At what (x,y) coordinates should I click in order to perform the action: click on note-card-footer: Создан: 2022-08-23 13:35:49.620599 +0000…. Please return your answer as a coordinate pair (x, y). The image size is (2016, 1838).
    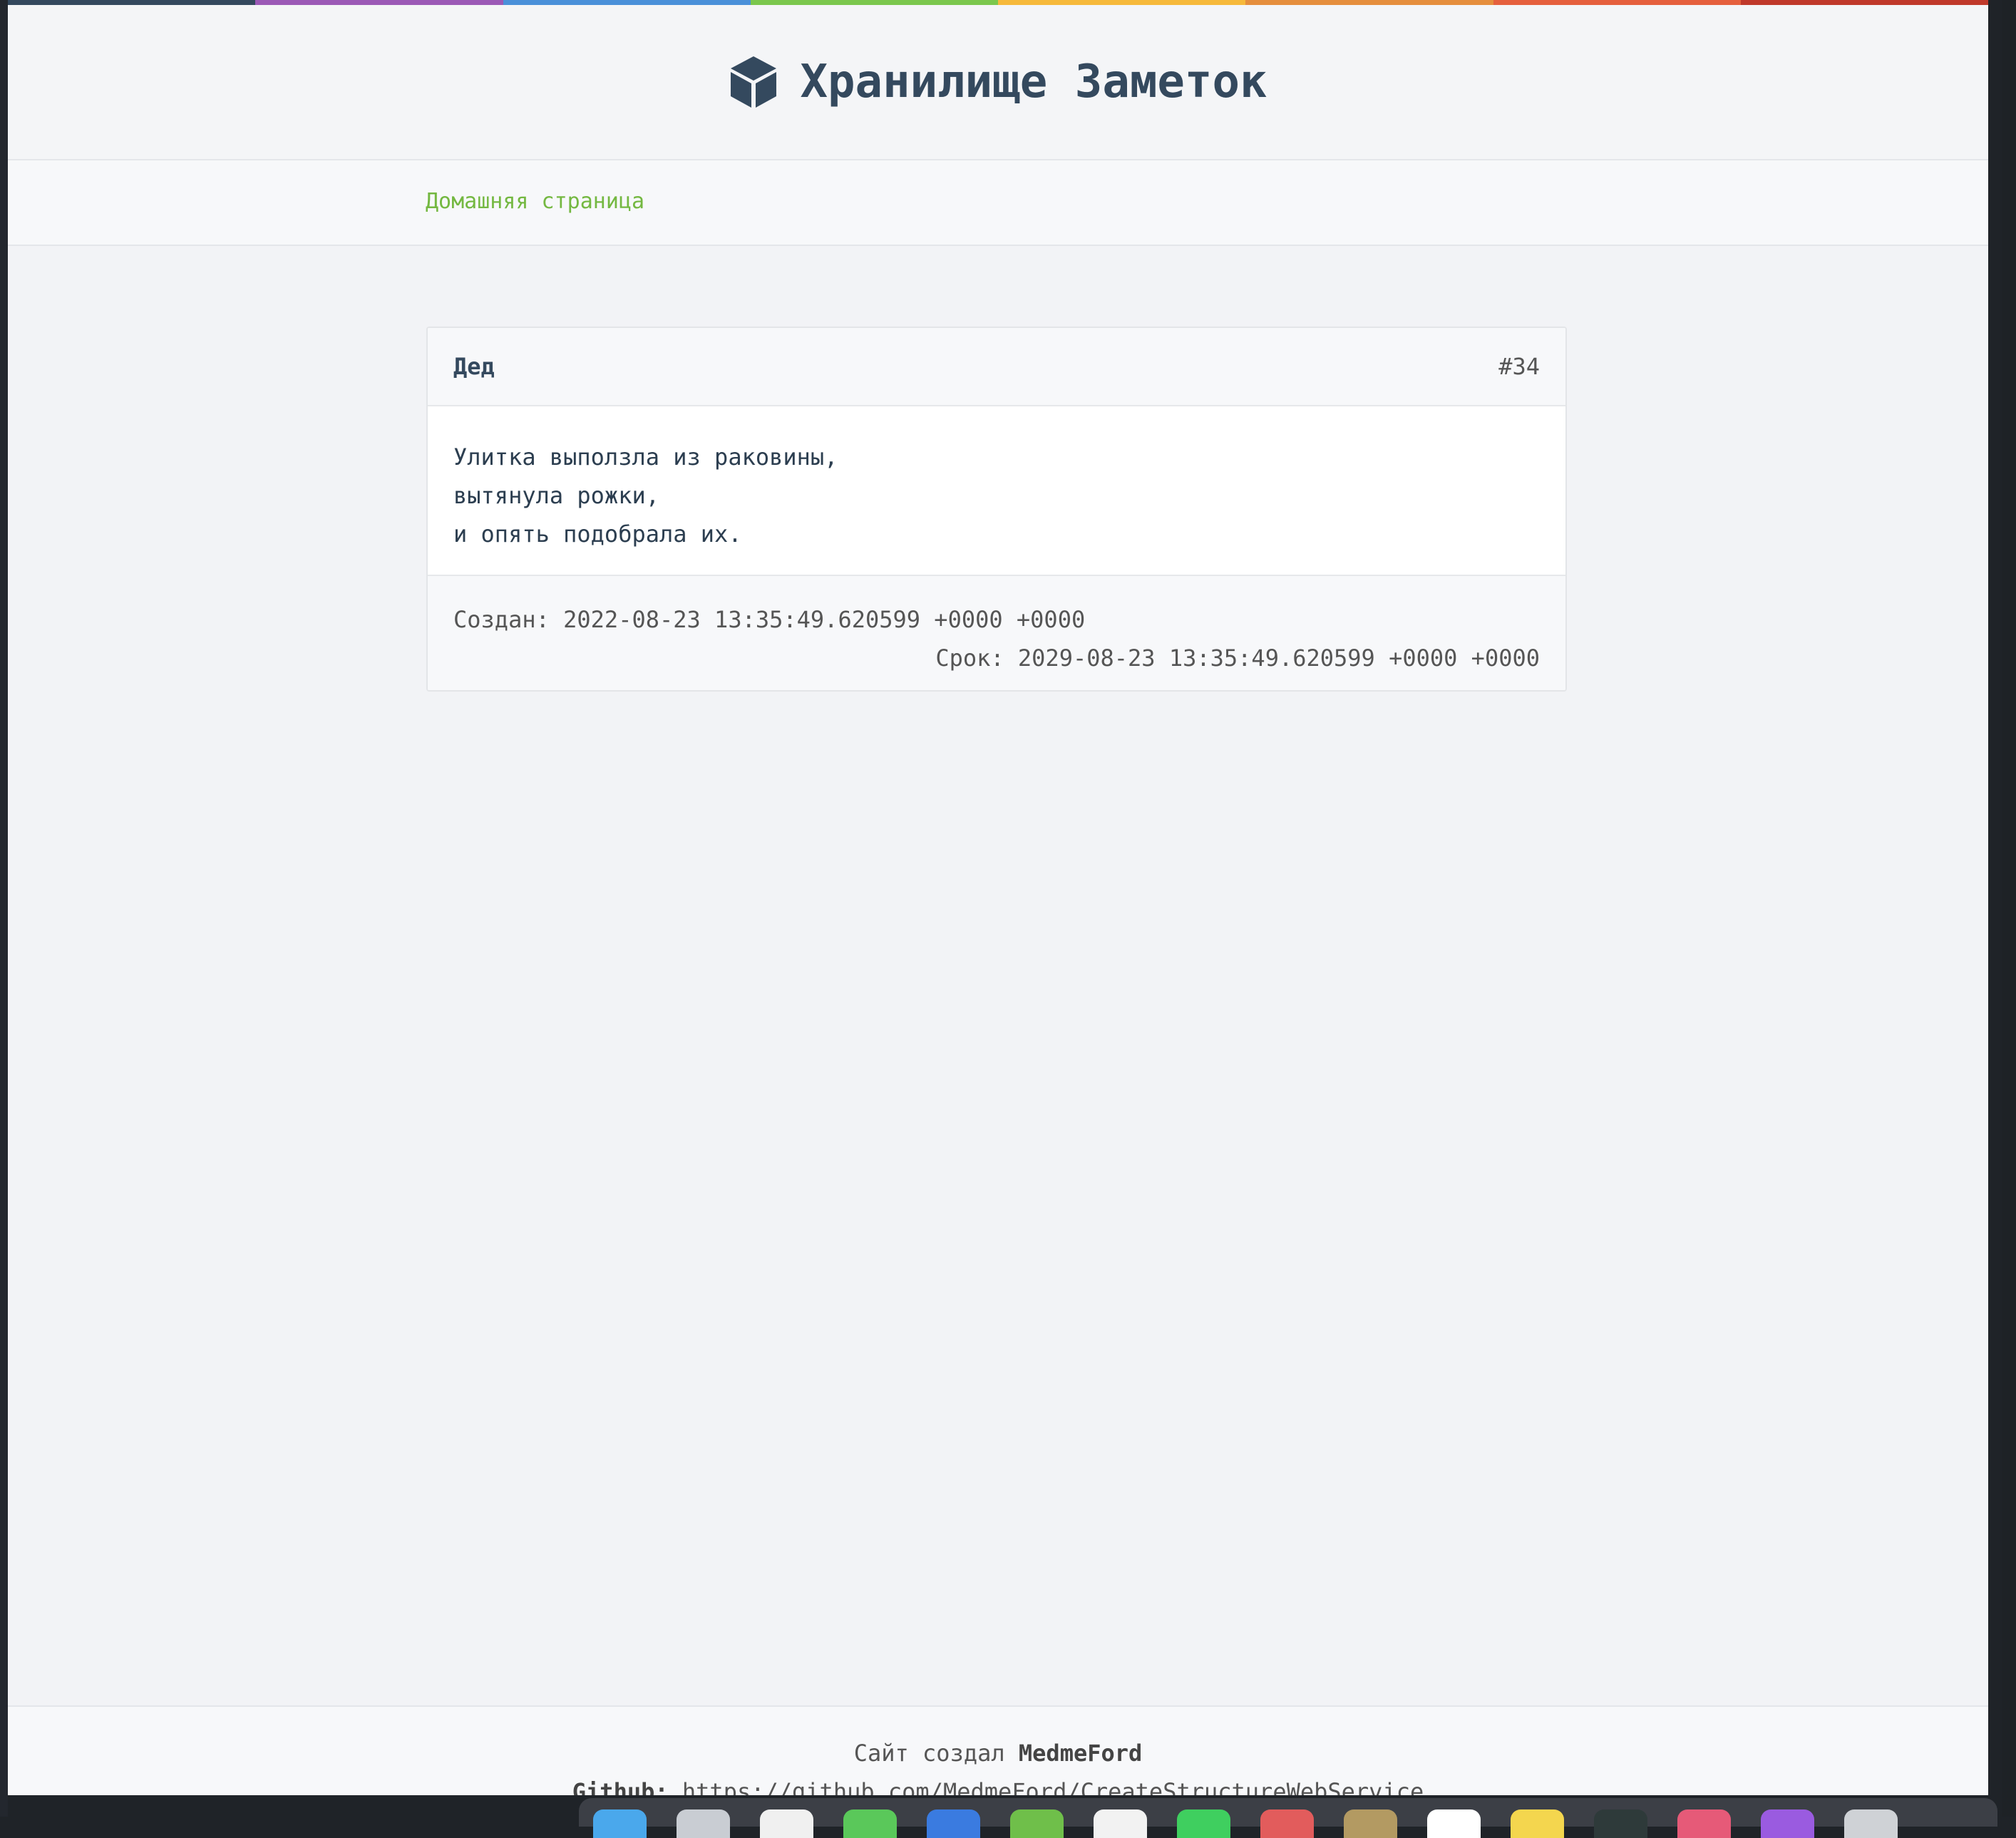
    Looking at the image, I should click on (996, 632).